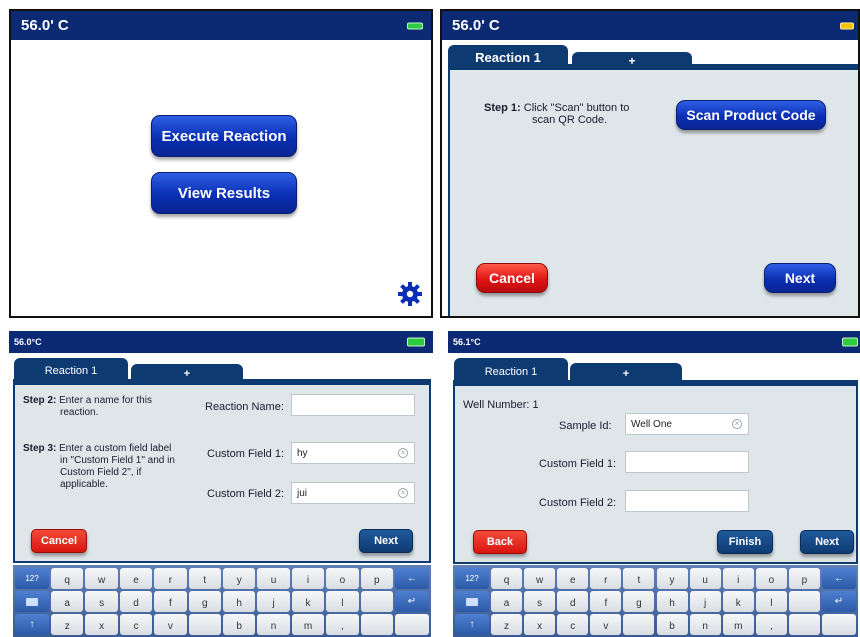 The image size is (860, 637). I want to click on custom-field-1-input: hy ×, so click(353, 453).